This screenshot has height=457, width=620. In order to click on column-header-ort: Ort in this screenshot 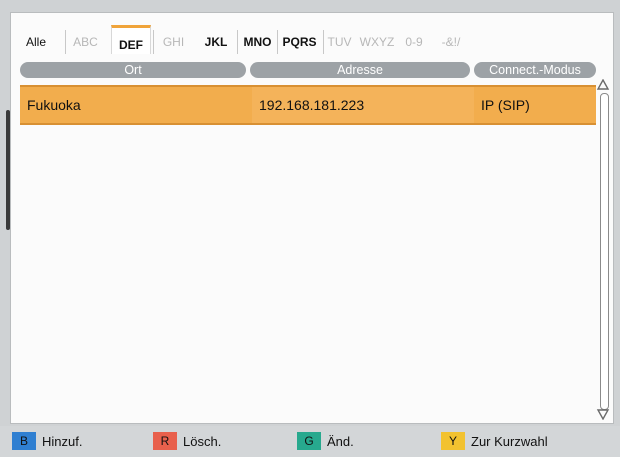, I will do `click(133, 70)`.